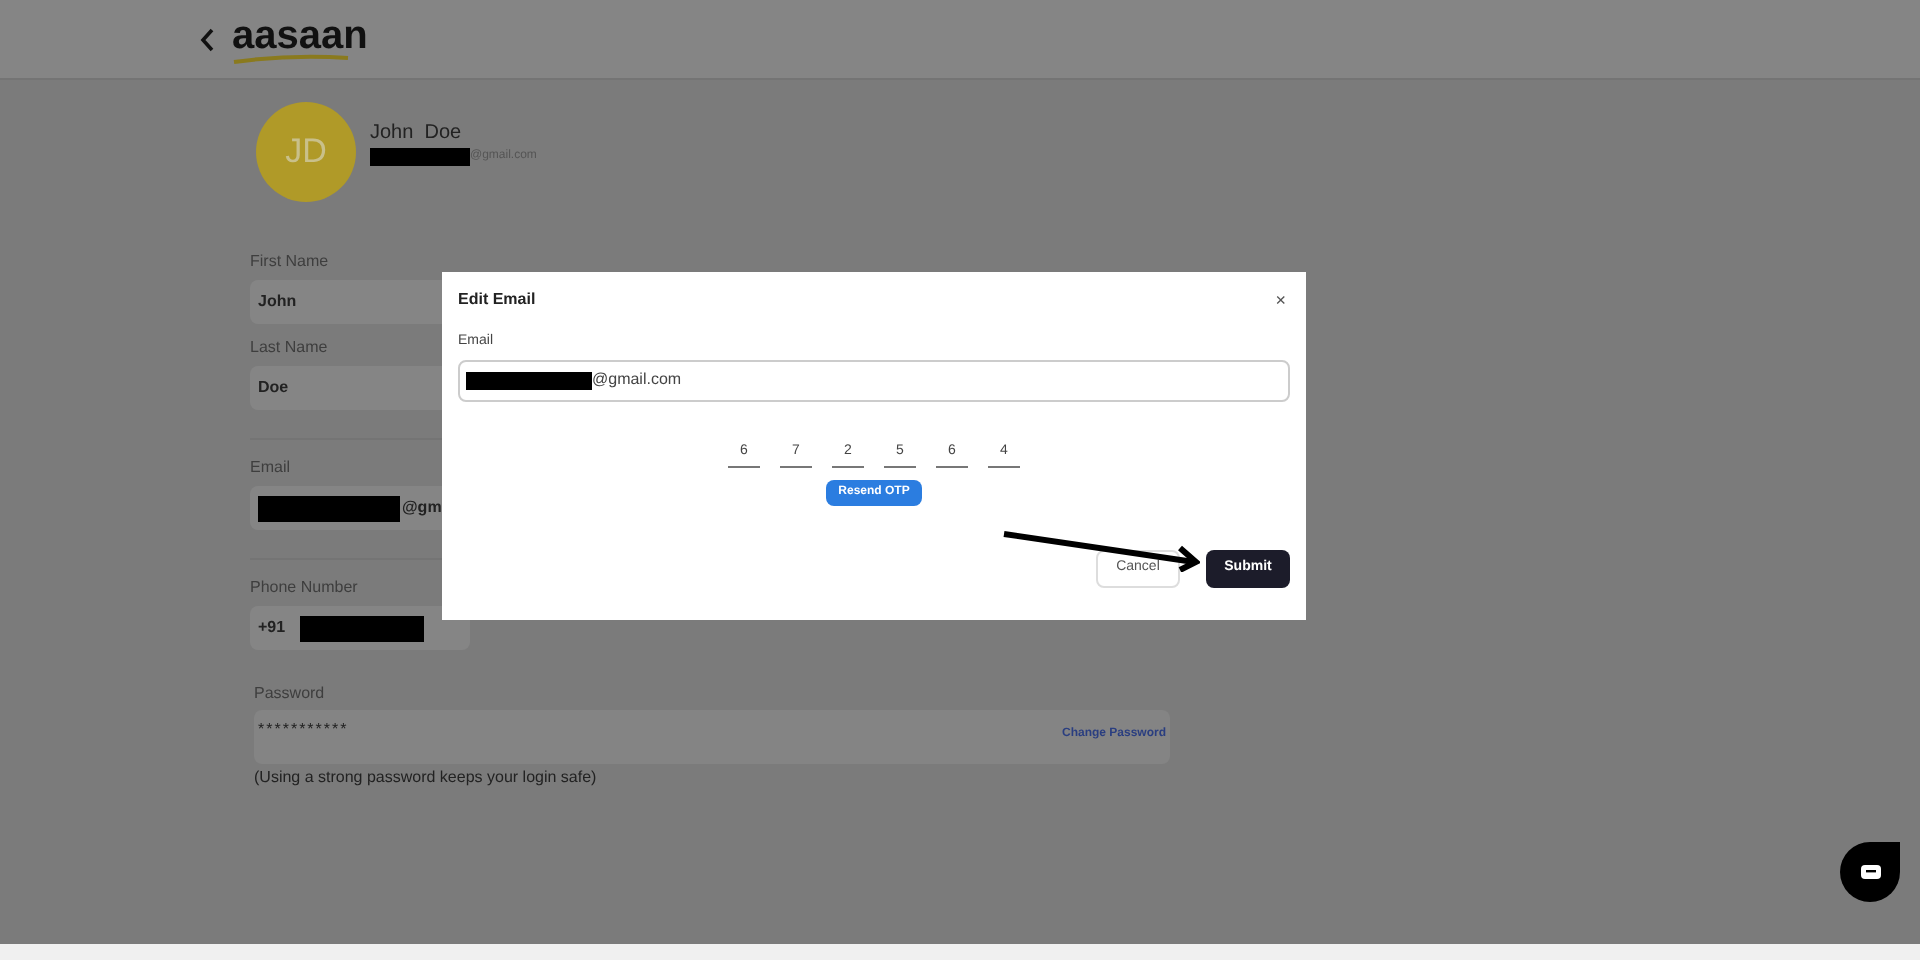 The width and height of the screenshot is (1920, 960). Describe the element at coordinates (1280, 300) in the screenshot. I see `close-button: ×` at that location.